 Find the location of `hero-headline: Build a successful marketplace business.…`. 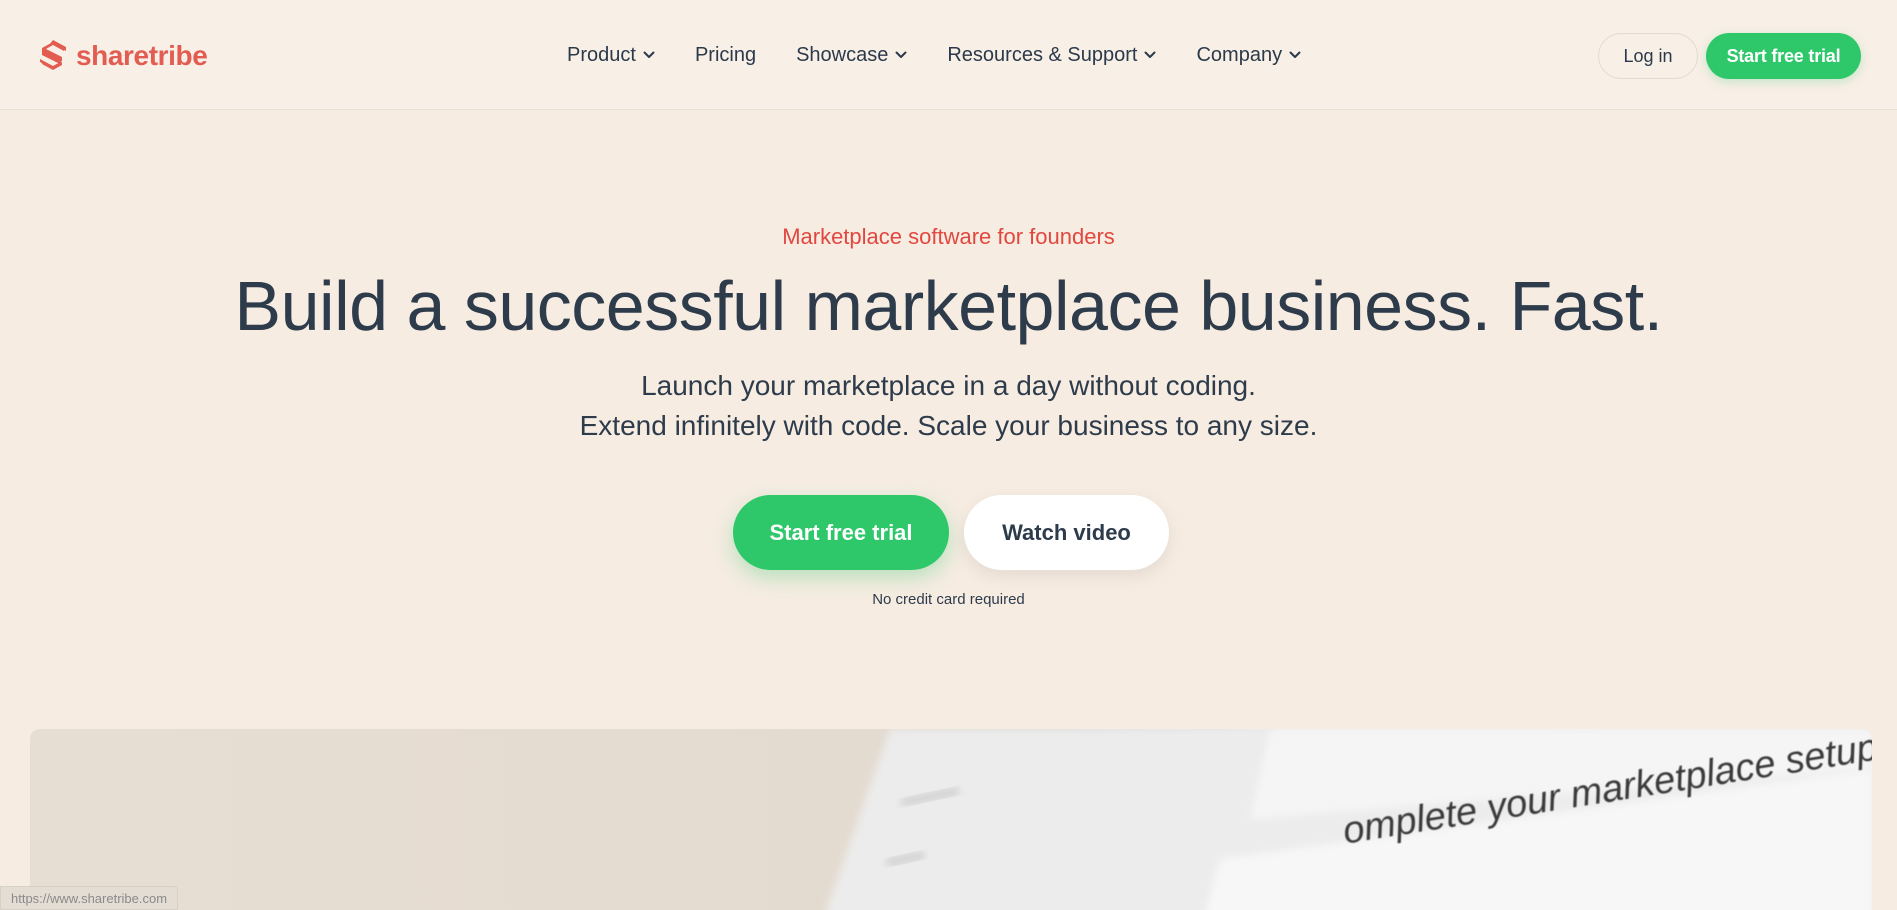

hero-headline: Build a successful marketplace business.… is located at coordinates (948, 306).